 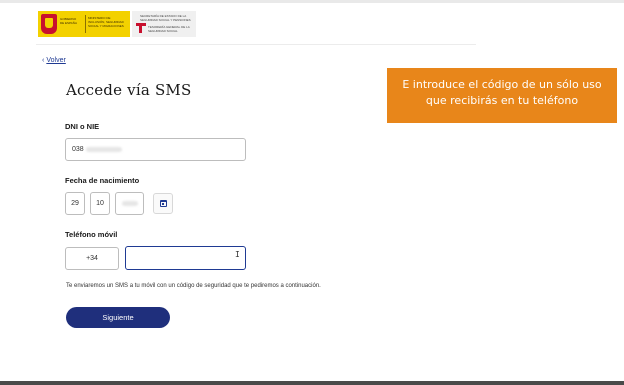 I want to click on back-link-label: Volver, so click(x=56, y=60).